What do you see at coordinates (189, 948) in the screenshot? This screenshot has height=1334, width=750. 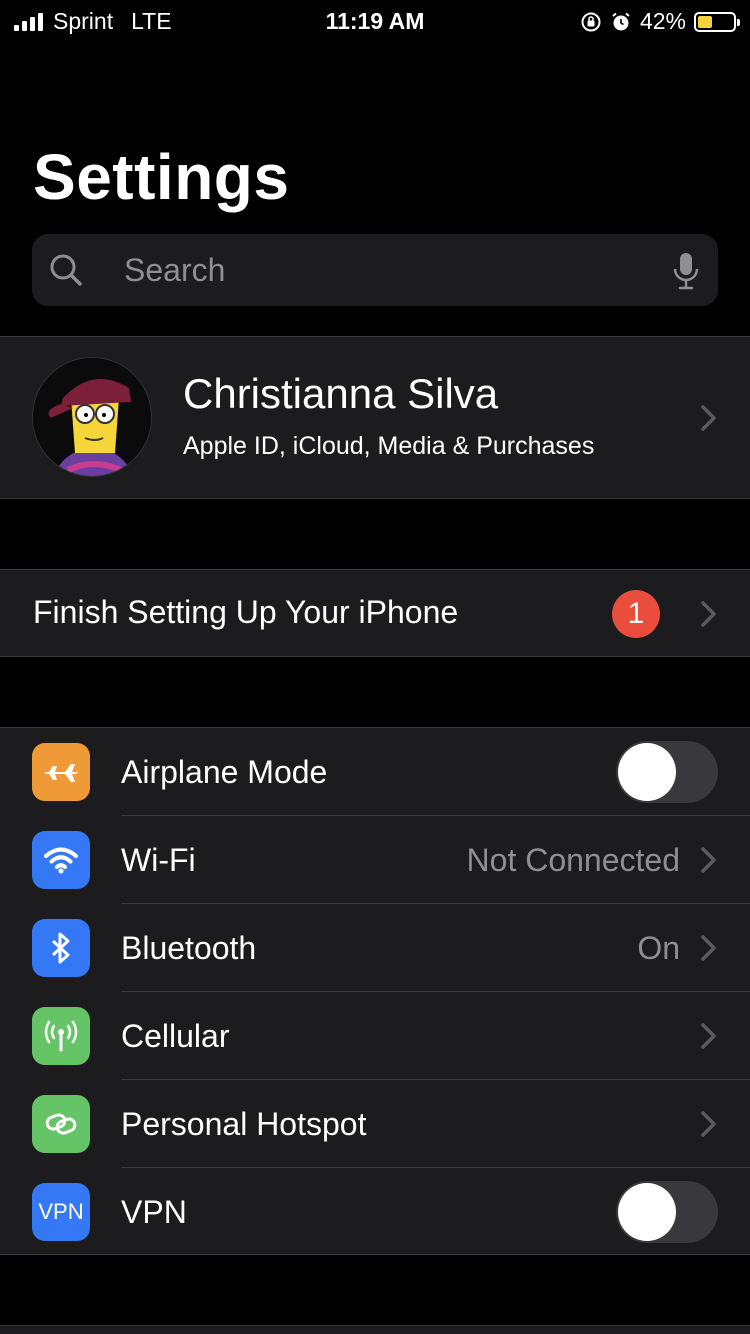 I see `bluetooth-label: Bluetooth` at bounding box center [189, 948].